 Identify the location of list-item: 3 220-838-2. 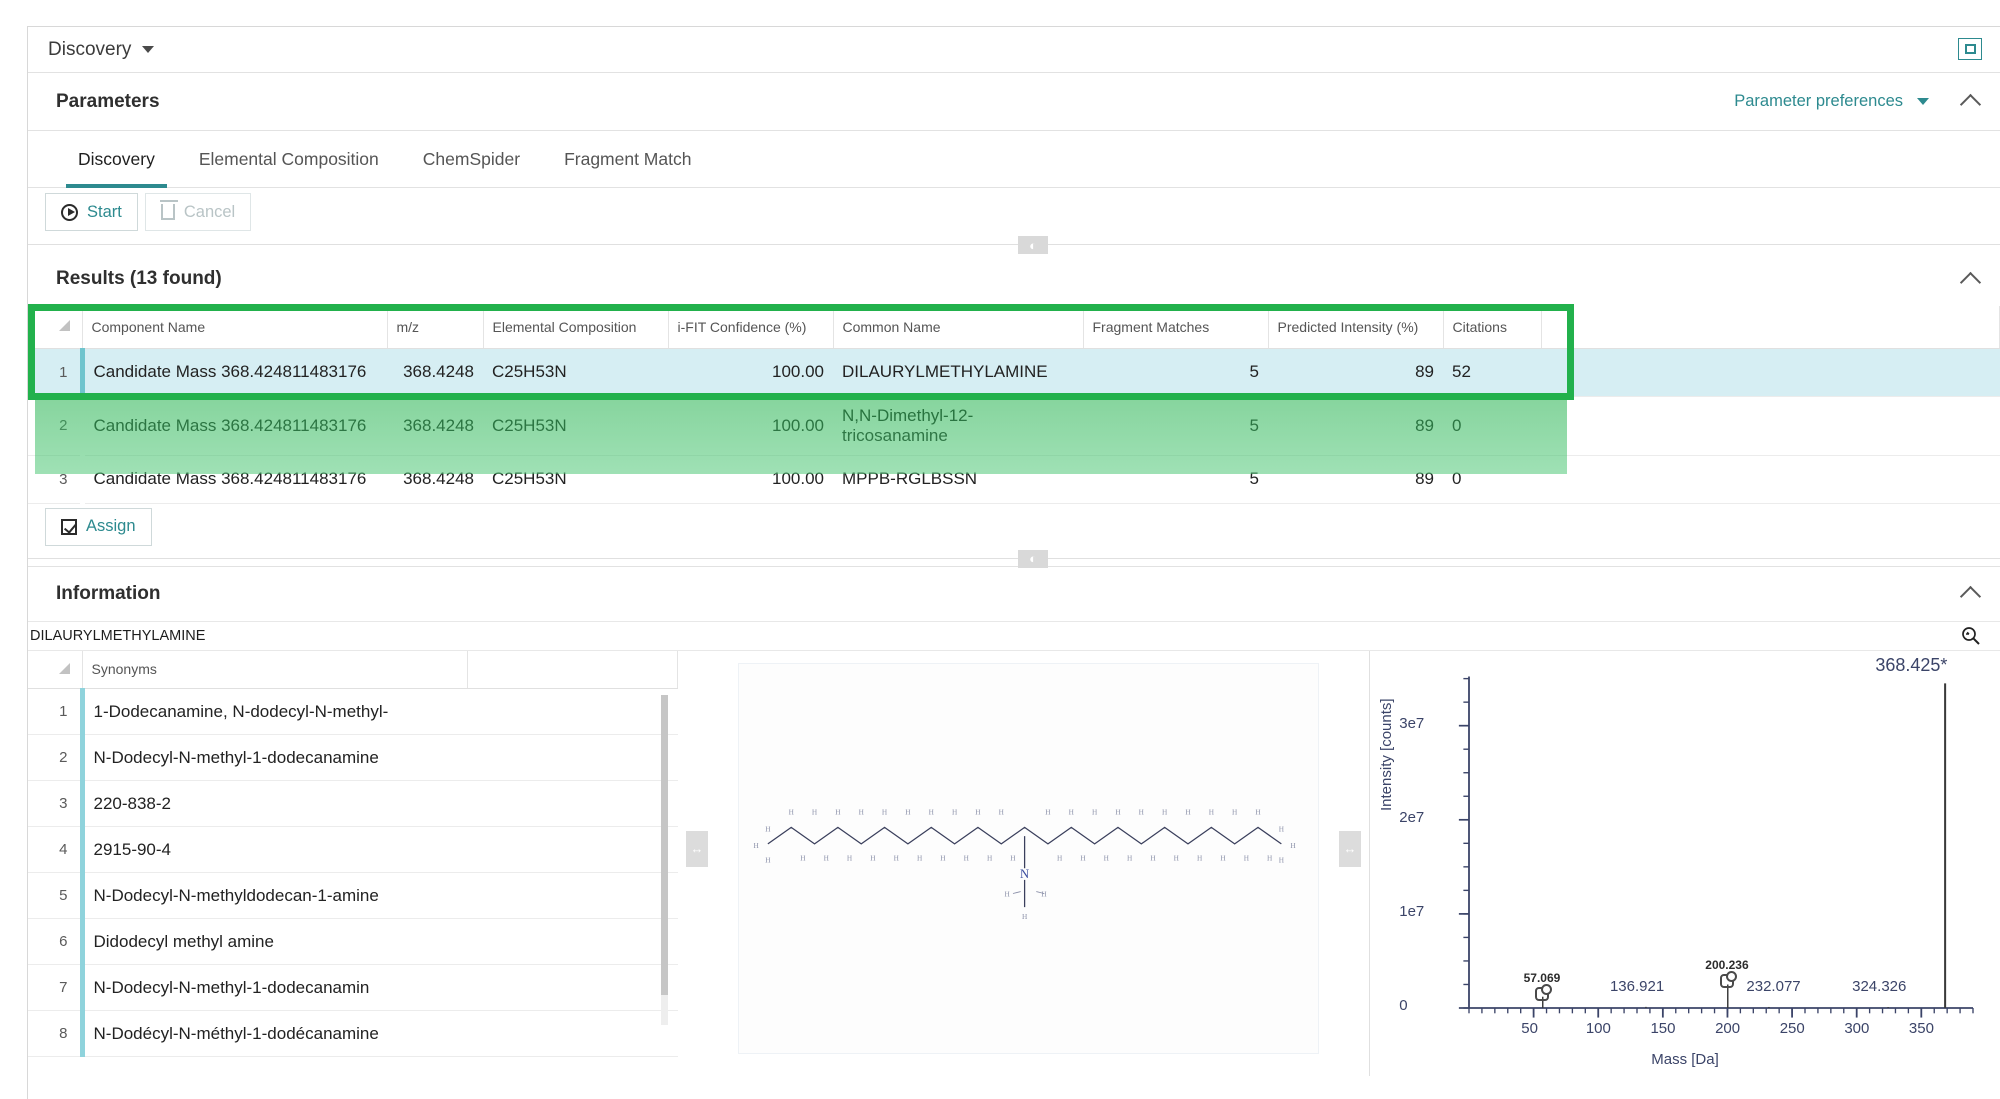
(353, 803).